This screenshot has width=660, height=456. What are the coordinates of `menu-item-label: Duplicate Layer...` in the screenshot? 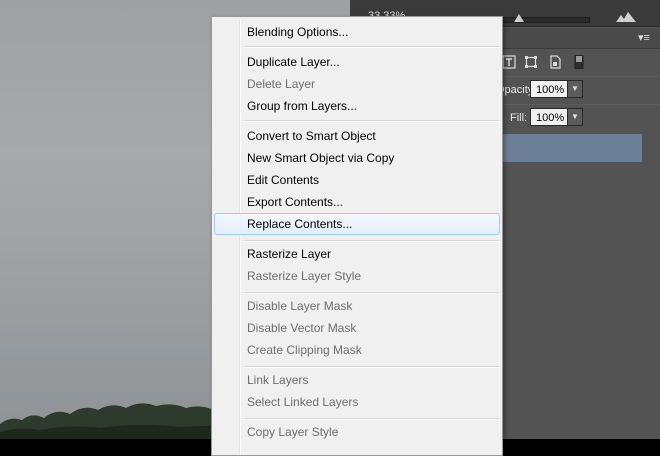 It's located at (293, 62).